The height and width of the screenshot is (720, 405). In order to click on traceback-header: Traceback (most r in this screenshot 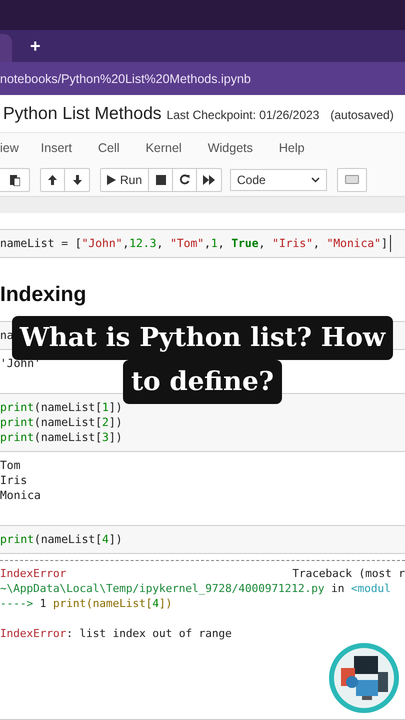, I will do `click(348, 573)`.